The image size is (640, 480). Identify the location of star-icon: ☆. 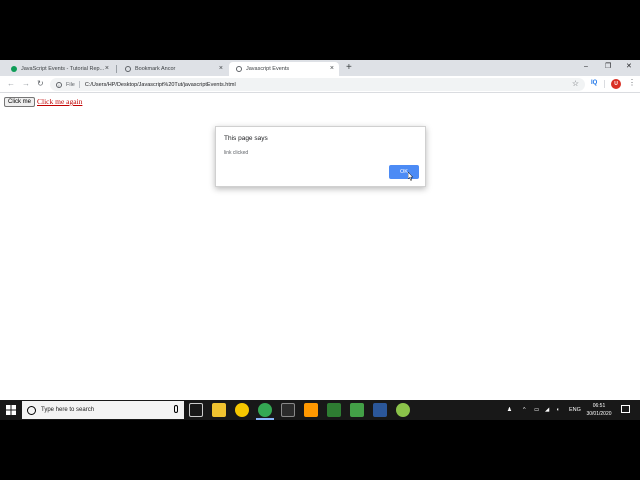
(575, 84).